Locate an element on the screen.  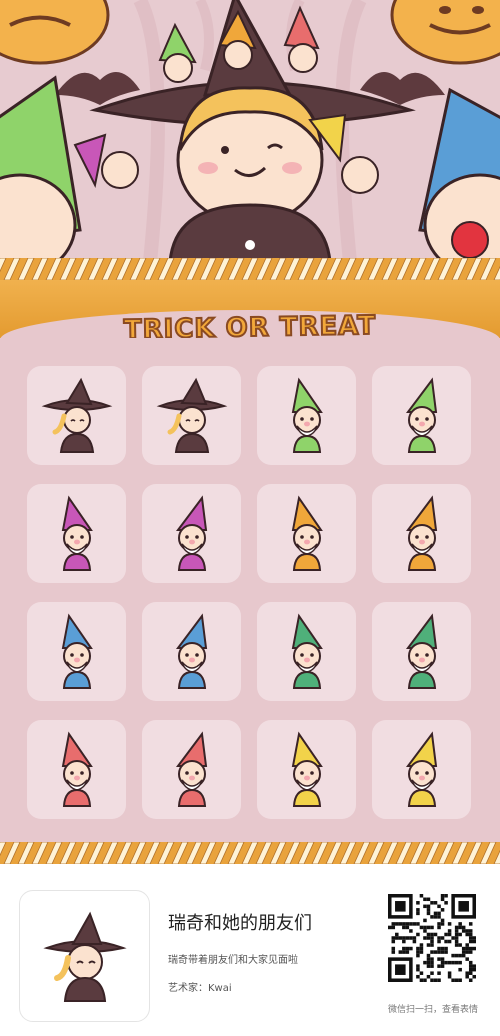
green-gnome-sticker-4-icon is located at coordinates (421, 650).